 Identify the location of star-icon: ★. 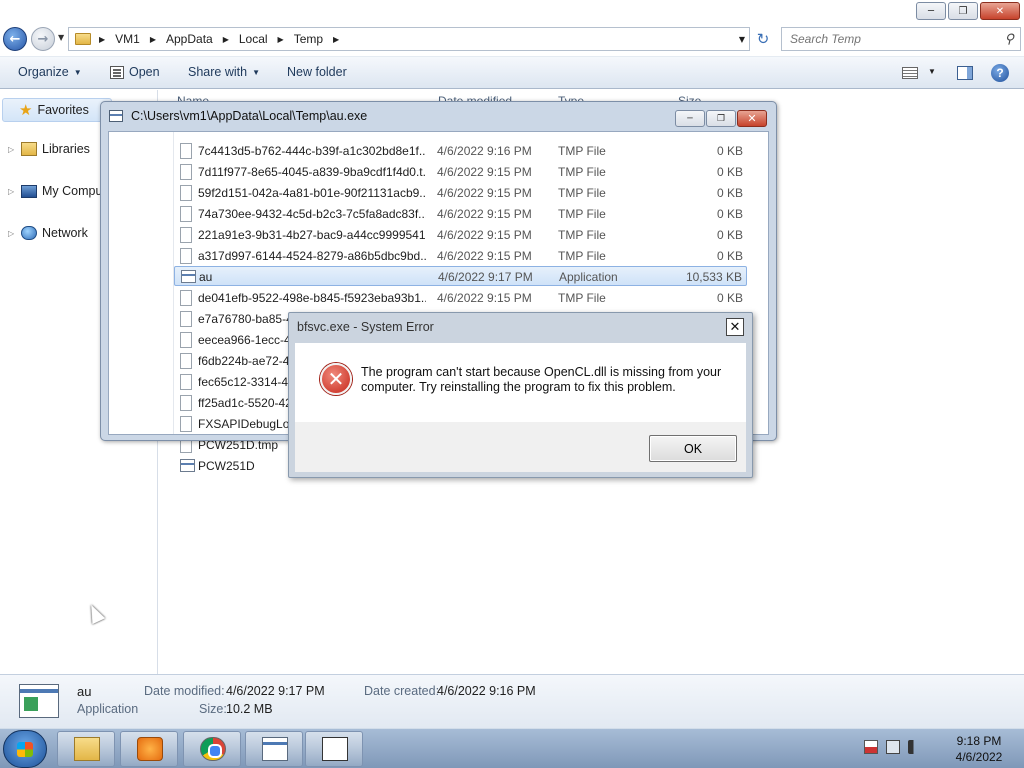
(26, 110).